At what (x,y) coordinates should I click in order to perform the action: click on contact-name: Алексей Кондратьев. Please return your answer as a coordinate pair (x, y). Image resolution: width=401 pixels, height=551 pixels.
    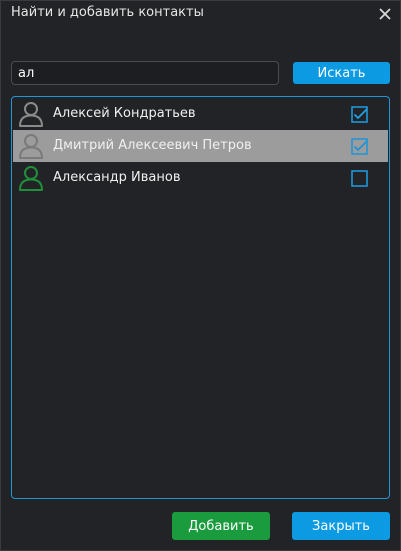
    Looking at the image, I should click on (124, 113).